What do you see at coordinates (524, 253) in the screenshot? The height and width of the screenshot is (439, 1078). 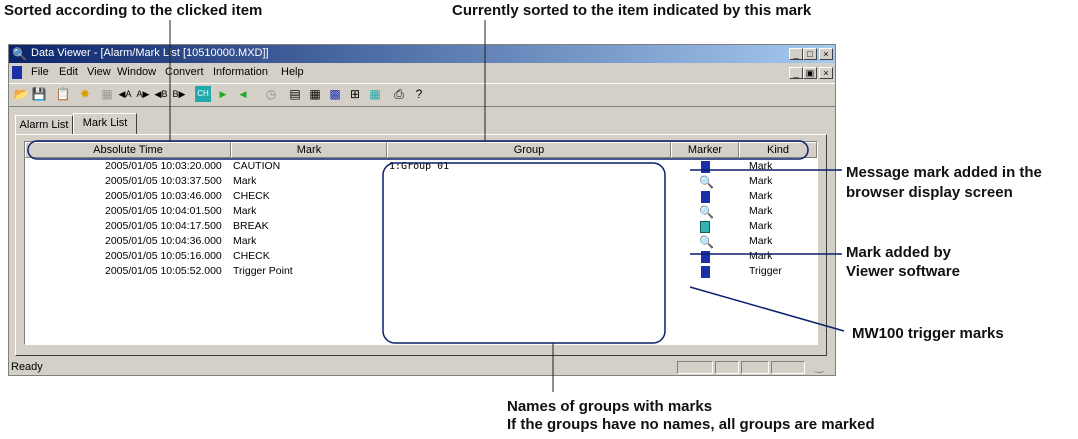 I see `group-column-highlight-outline` at bounding box center [524, 253].